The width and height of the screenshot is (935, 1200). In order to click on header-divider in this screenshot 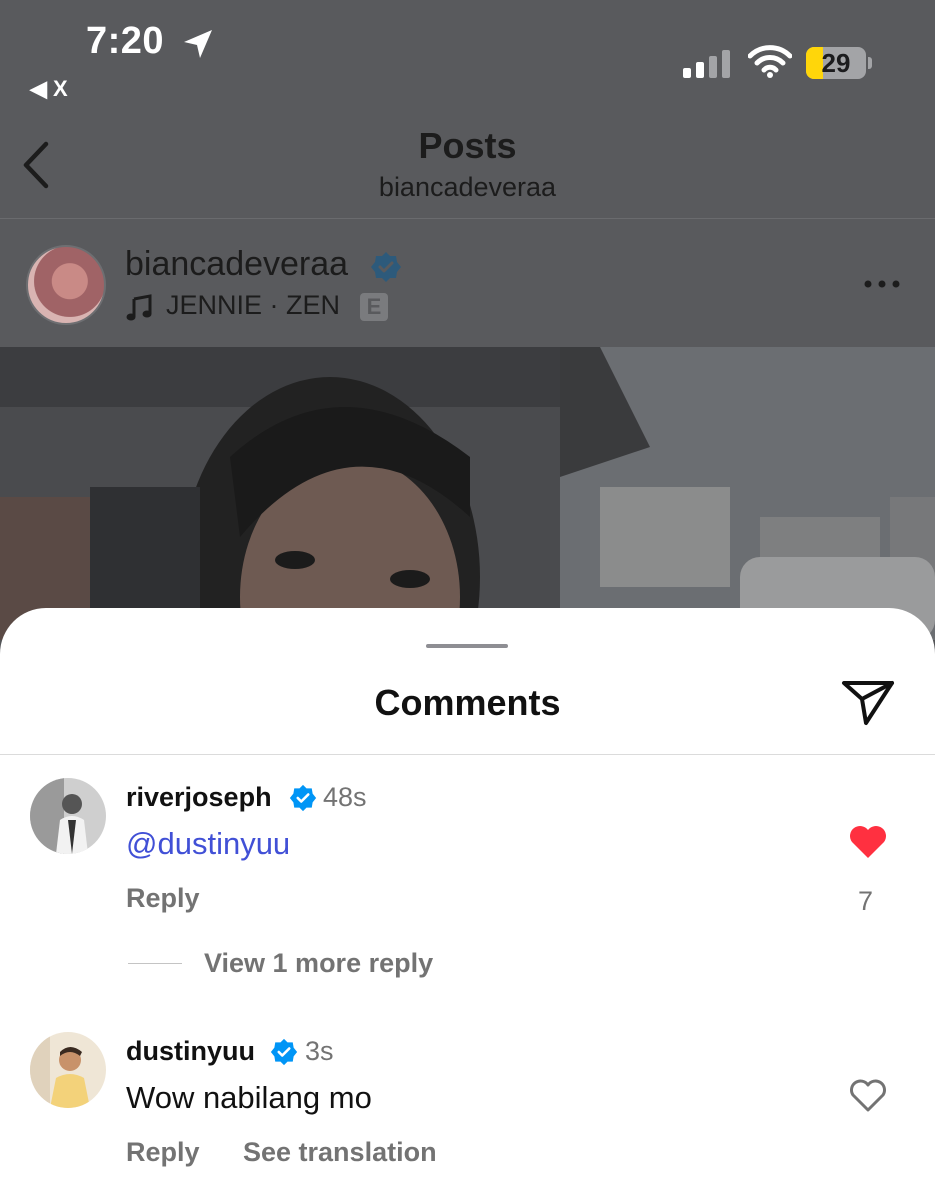, I will do `click(467, 218)`.